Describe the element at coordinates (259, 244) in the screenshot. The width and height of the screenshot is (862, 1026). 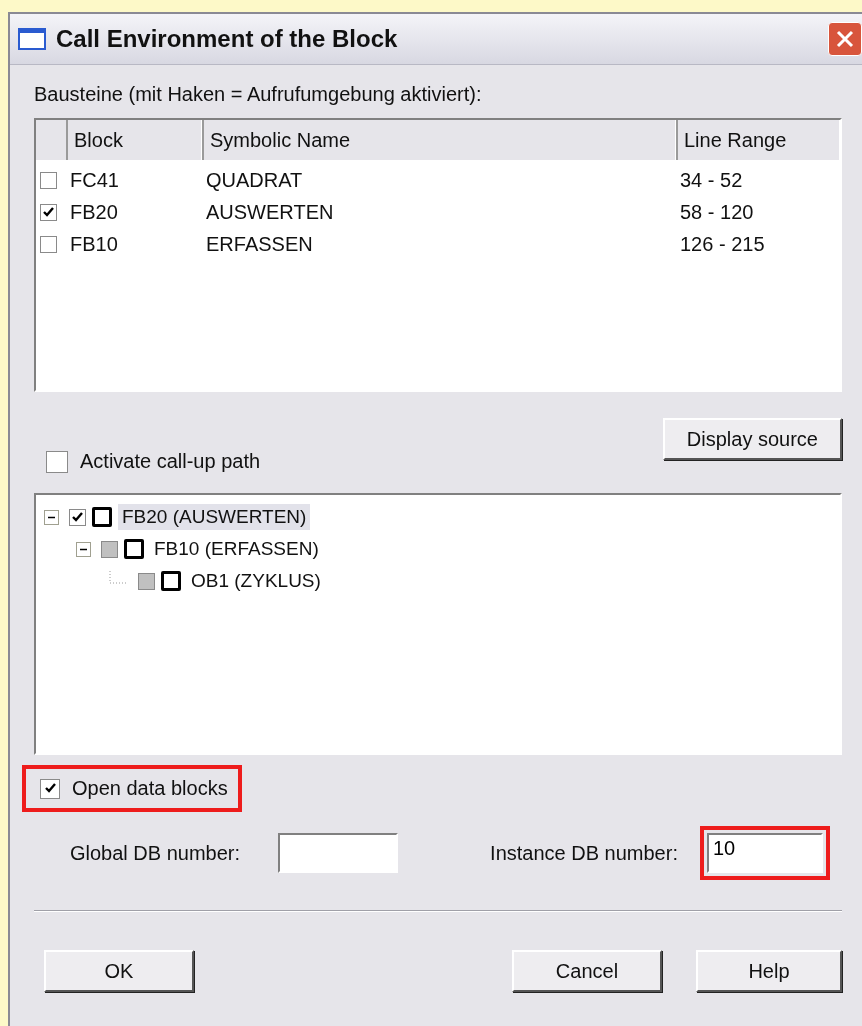
I see `table-cell-text: ERFASSEN` at that location.